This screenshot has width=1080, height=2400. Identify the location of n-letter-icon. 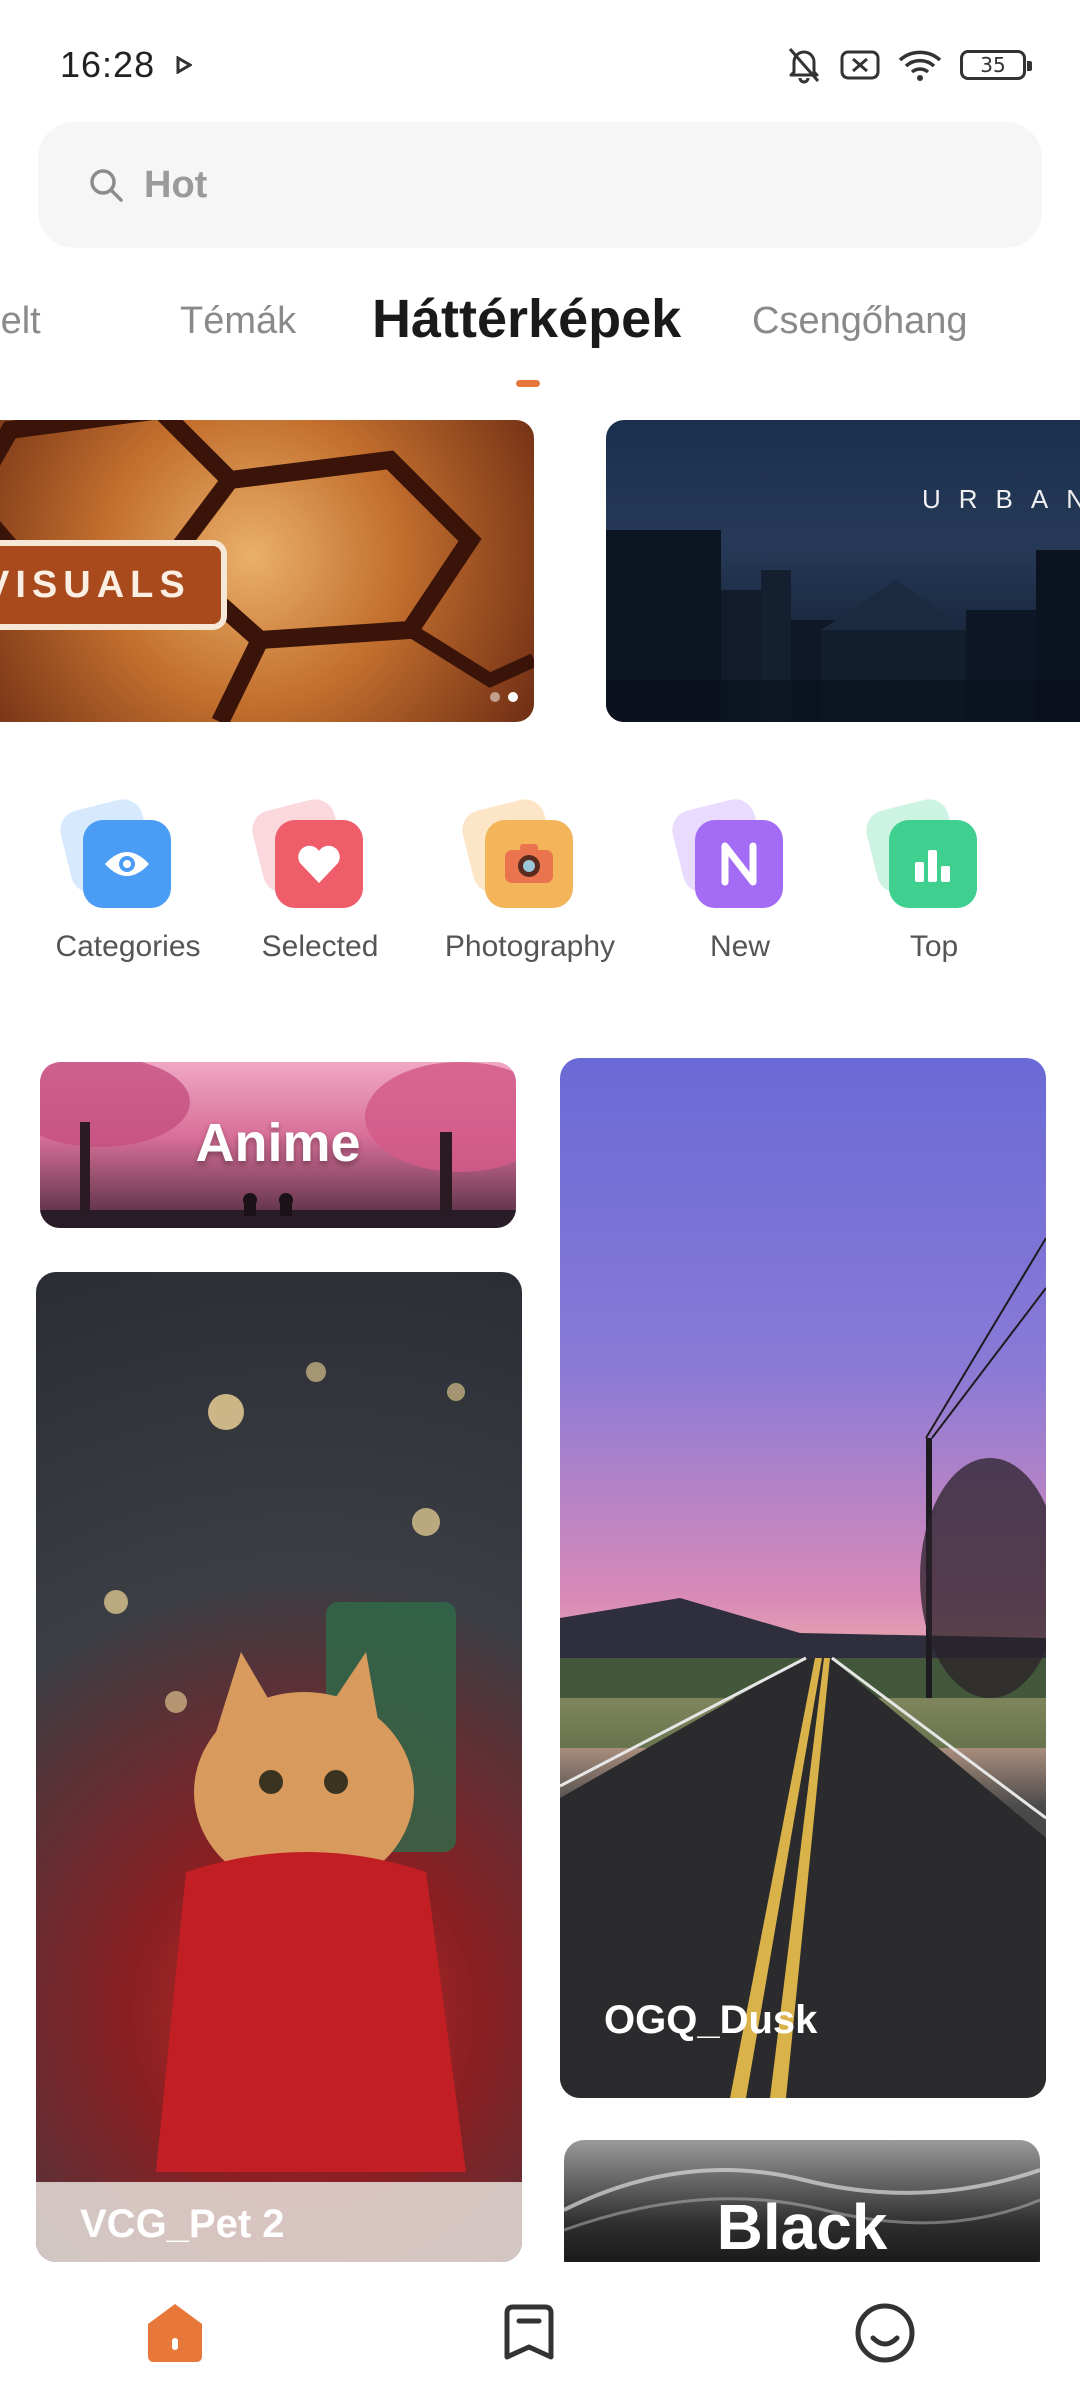
(739, 864).